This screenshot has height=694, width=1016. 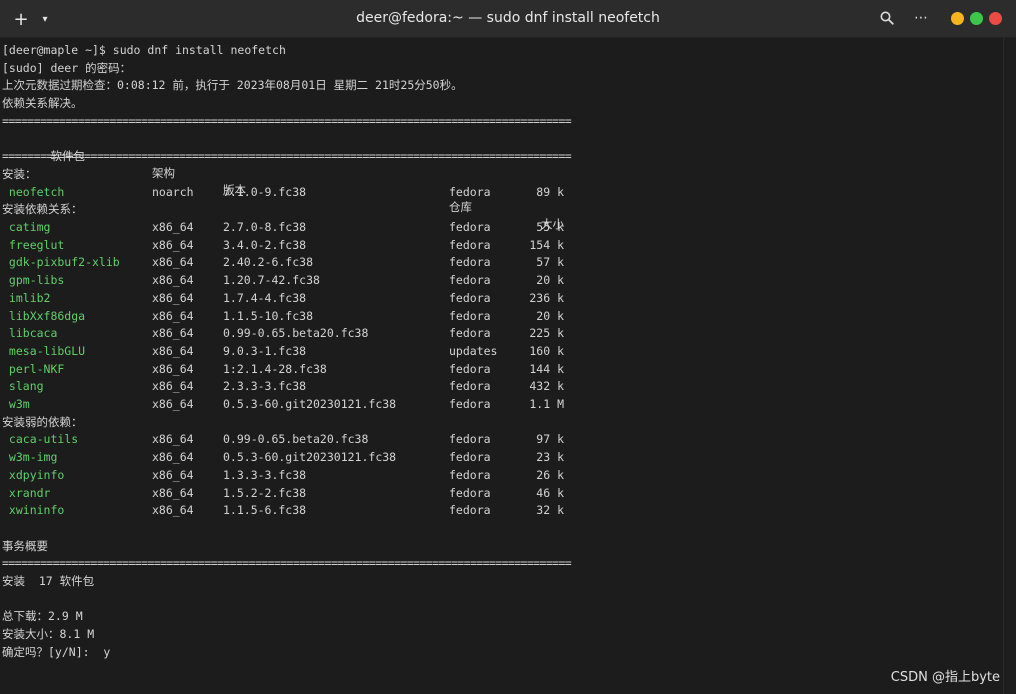 I want to click on terminal-scrollbar, so click(x=1009, y=366).